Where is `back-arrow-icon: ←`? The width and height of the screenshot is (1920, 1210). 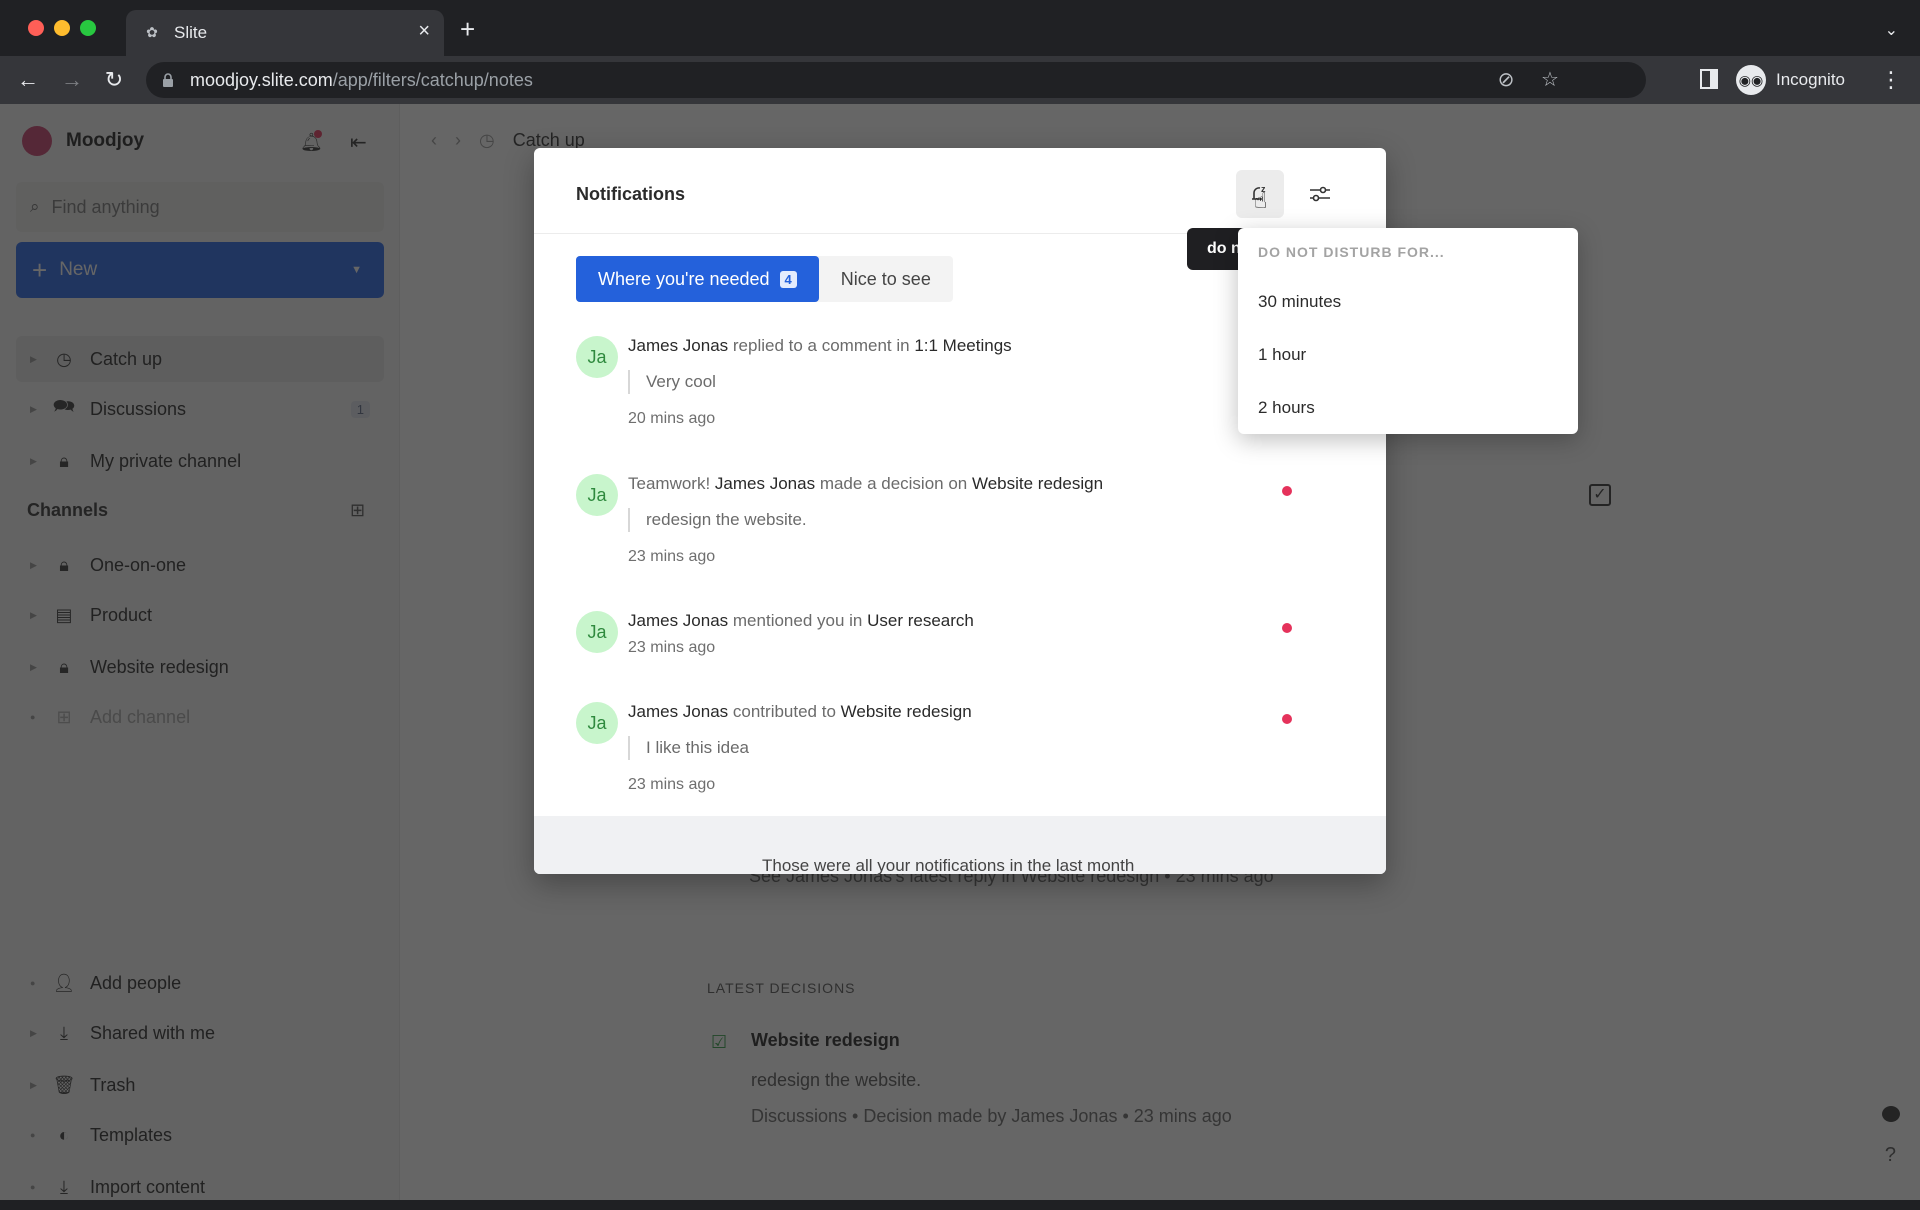
back-arrow-icon: ← is located at coordinates (28, 80).